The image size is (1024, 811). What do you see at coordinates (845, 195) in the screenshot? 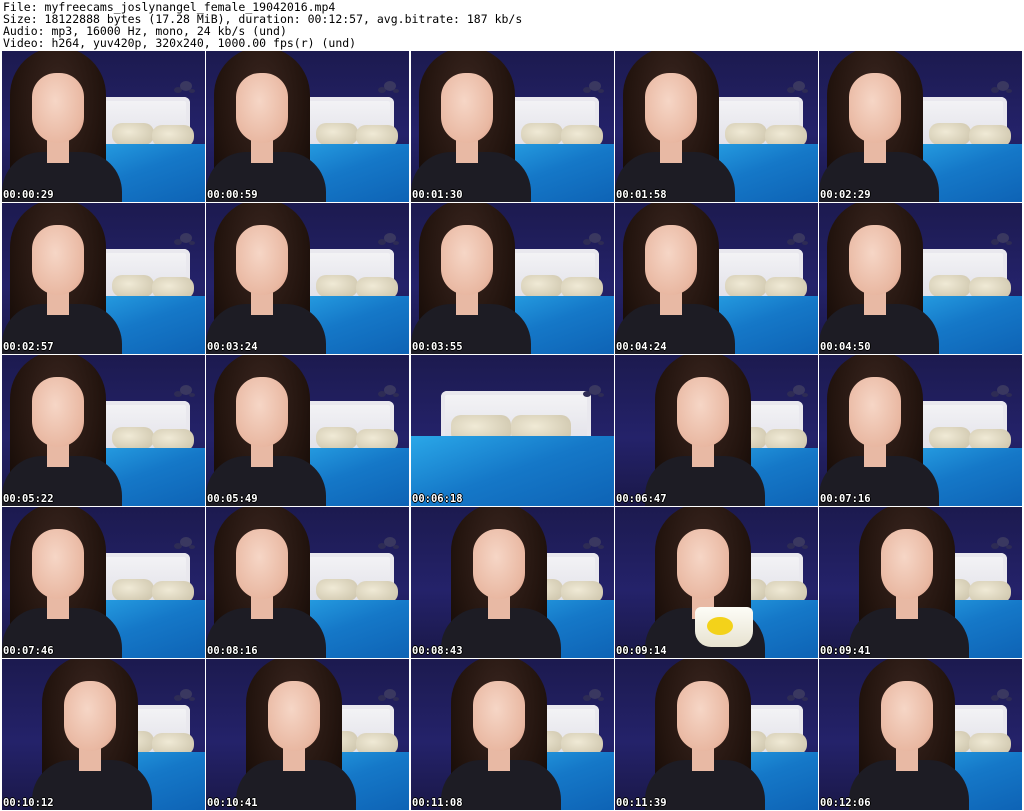
I see `thumbnail-timestamp: 00:02:29` at bounding box center [845, 195].